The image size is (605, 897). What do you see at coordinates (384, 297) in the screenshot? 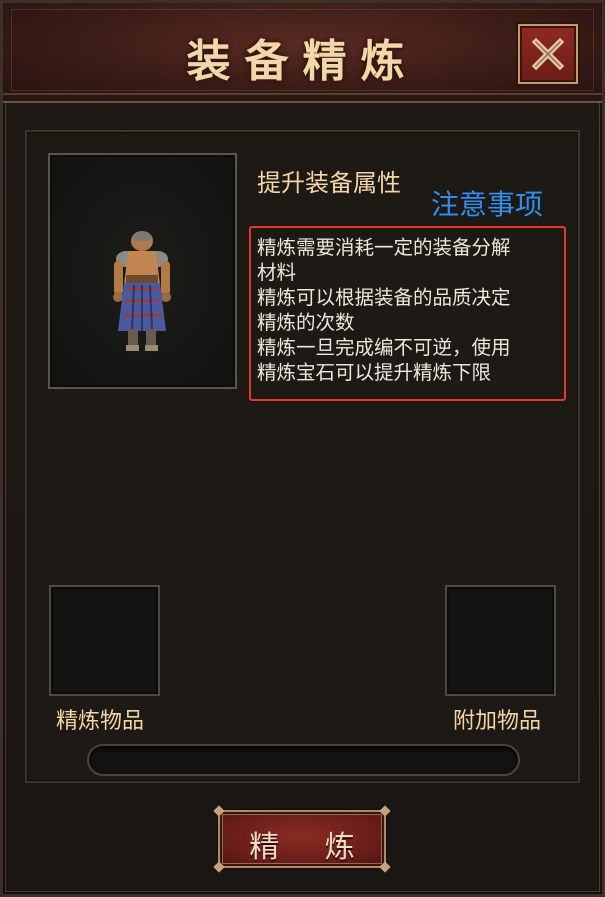
I see `notice-line: 精炼可以根据装备的品质决定` at bounding box center [384, 297].